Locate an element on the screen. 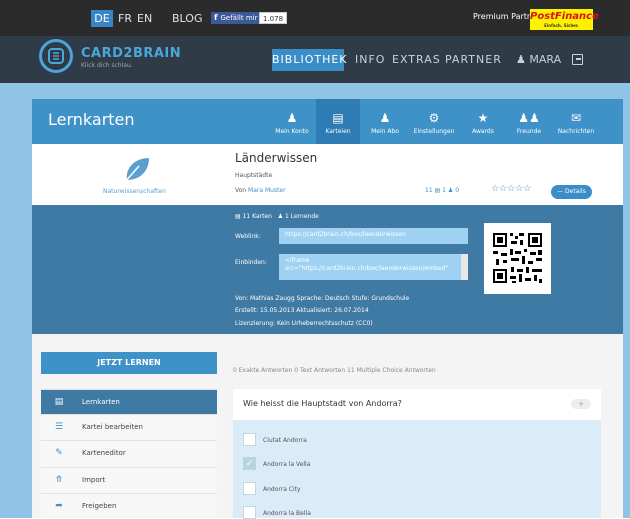 This screenshot has height=519, width=630. lang-en-link: EN is located at coordinates (144, 18).